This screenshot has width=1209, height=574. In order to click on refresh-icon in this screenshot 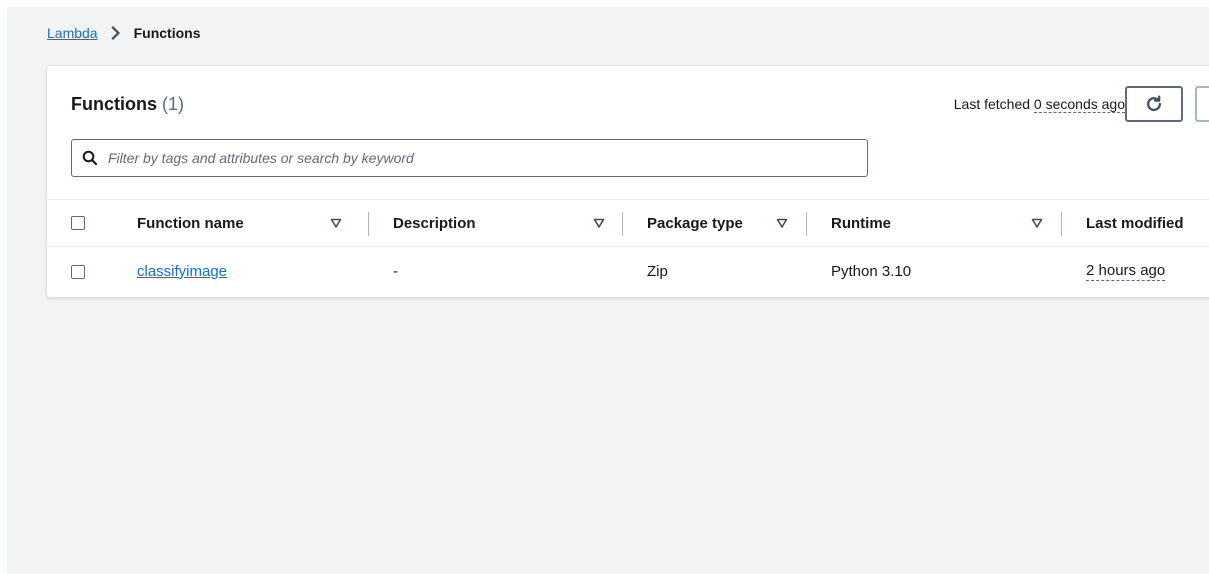, I will do `click(1154, 103)`.